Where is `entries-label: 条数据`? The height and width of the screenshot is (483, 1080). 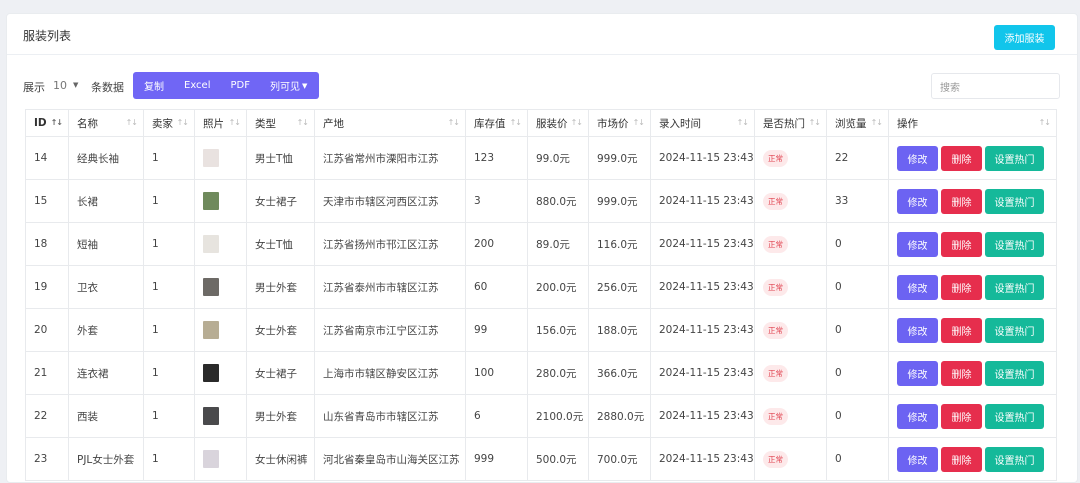 entries-label: 条数据 is located at coordinates (107, 87).